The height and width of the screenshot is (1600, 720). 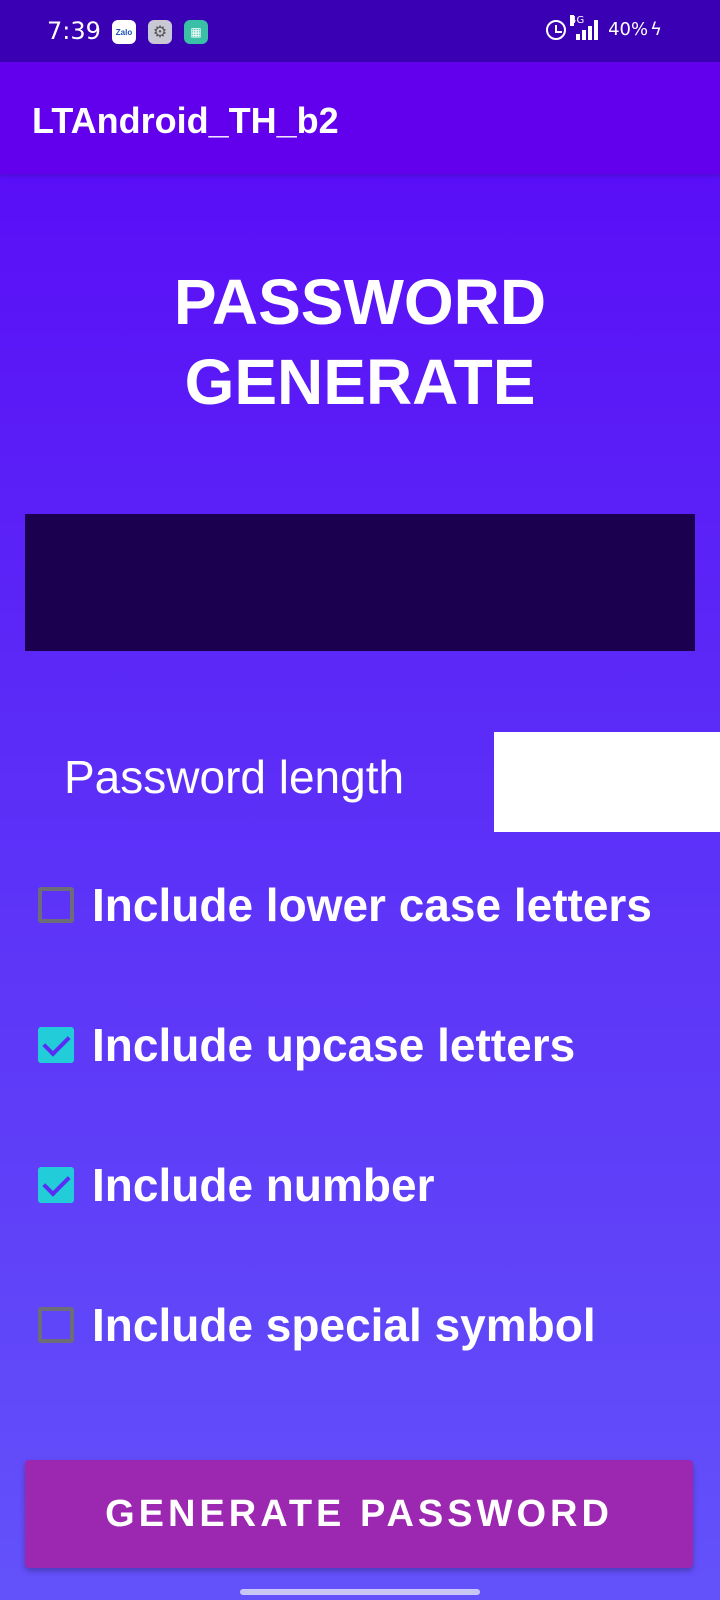 I want to click on generate-password-button: GENERATE PASSWORD, so click(x=359, y=1514).